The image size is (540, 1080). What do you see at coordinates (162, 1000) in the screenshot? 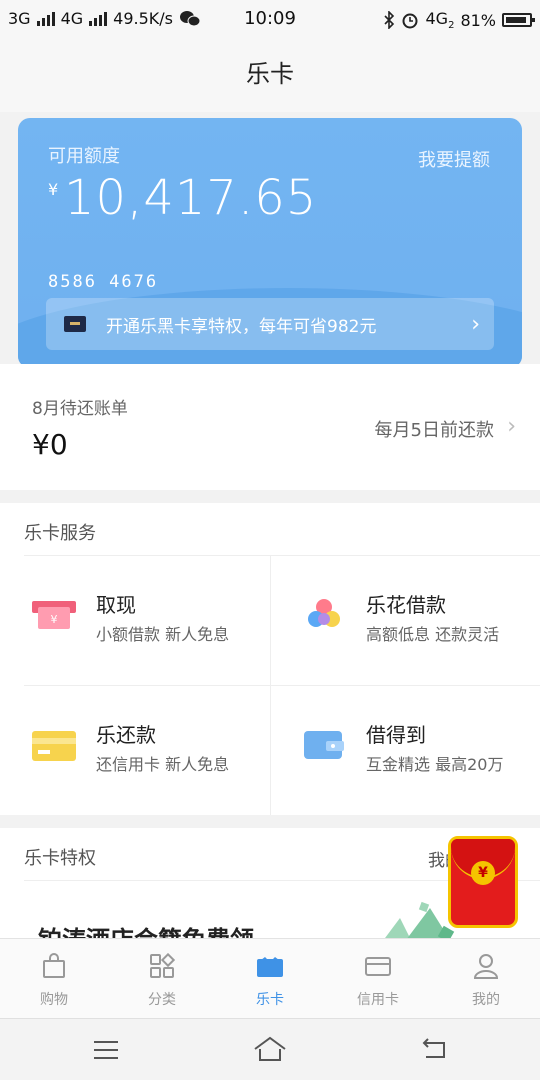
I see `tab-label: 分类` at bounding box center [162, 1000].